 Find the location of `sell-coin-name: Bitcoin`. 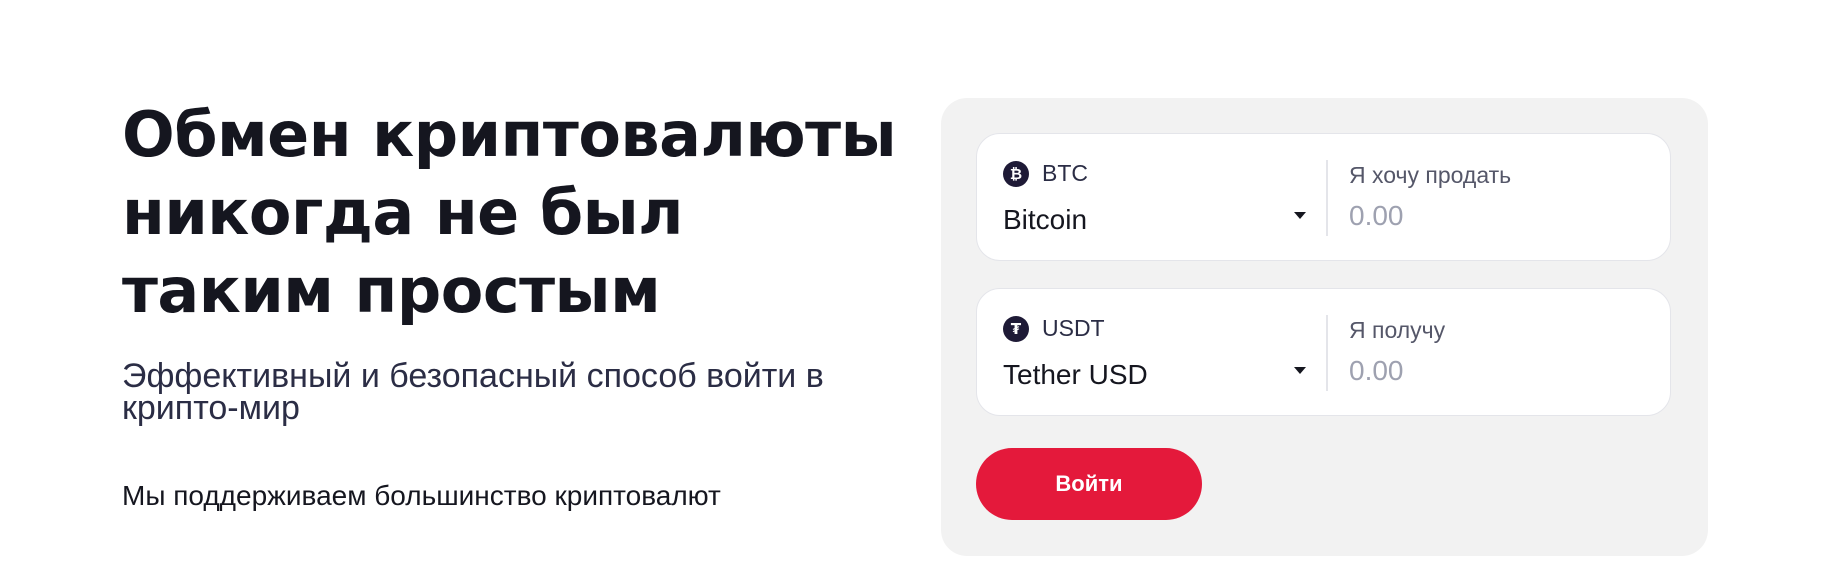

sell-coin-name: Bitcoin is located at coordinates (1045, 219).